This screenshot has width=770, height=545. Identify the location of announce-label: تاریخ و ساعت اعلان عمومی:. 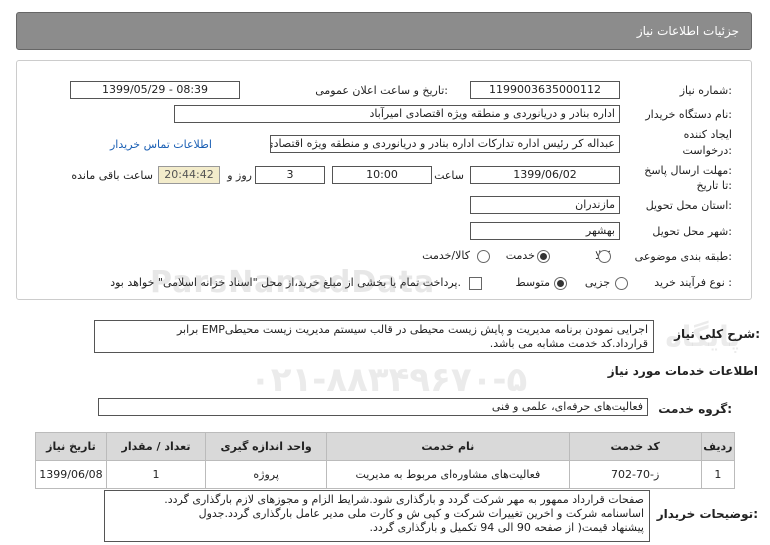
(381, 90).